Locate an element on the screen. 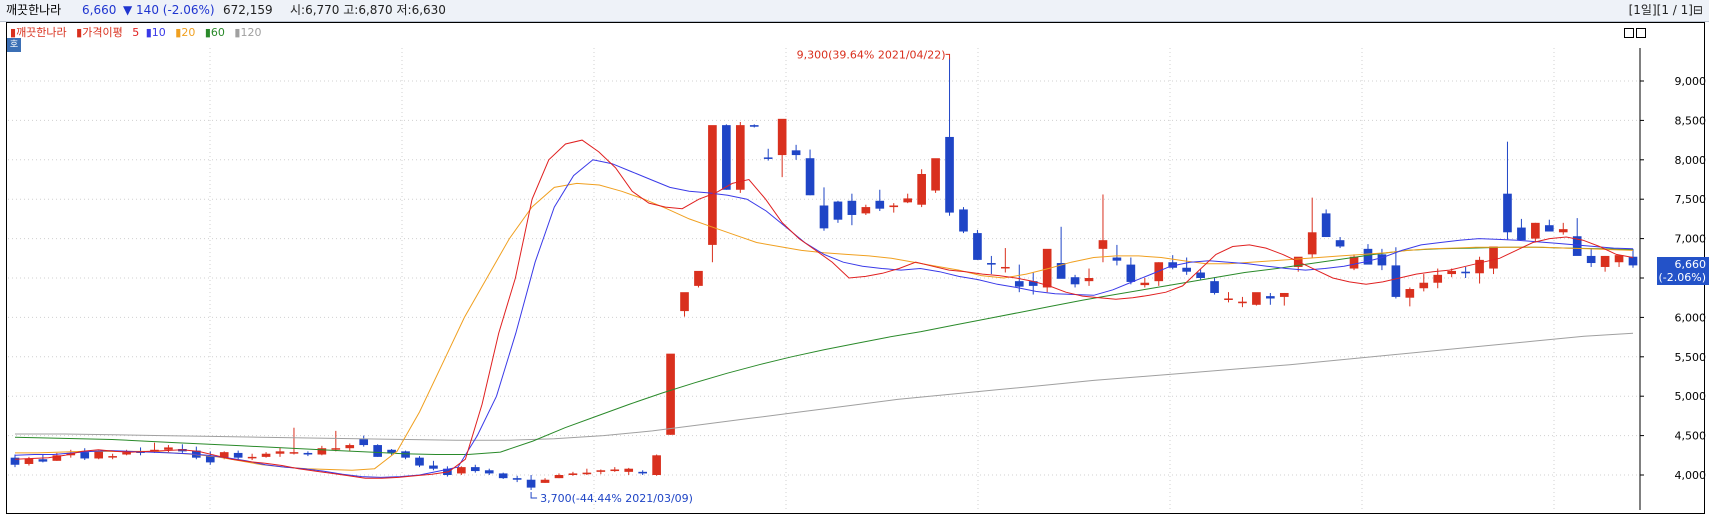 This screenshot has height=515, width=1709. low-arrow is located at coordinates (534, 495).